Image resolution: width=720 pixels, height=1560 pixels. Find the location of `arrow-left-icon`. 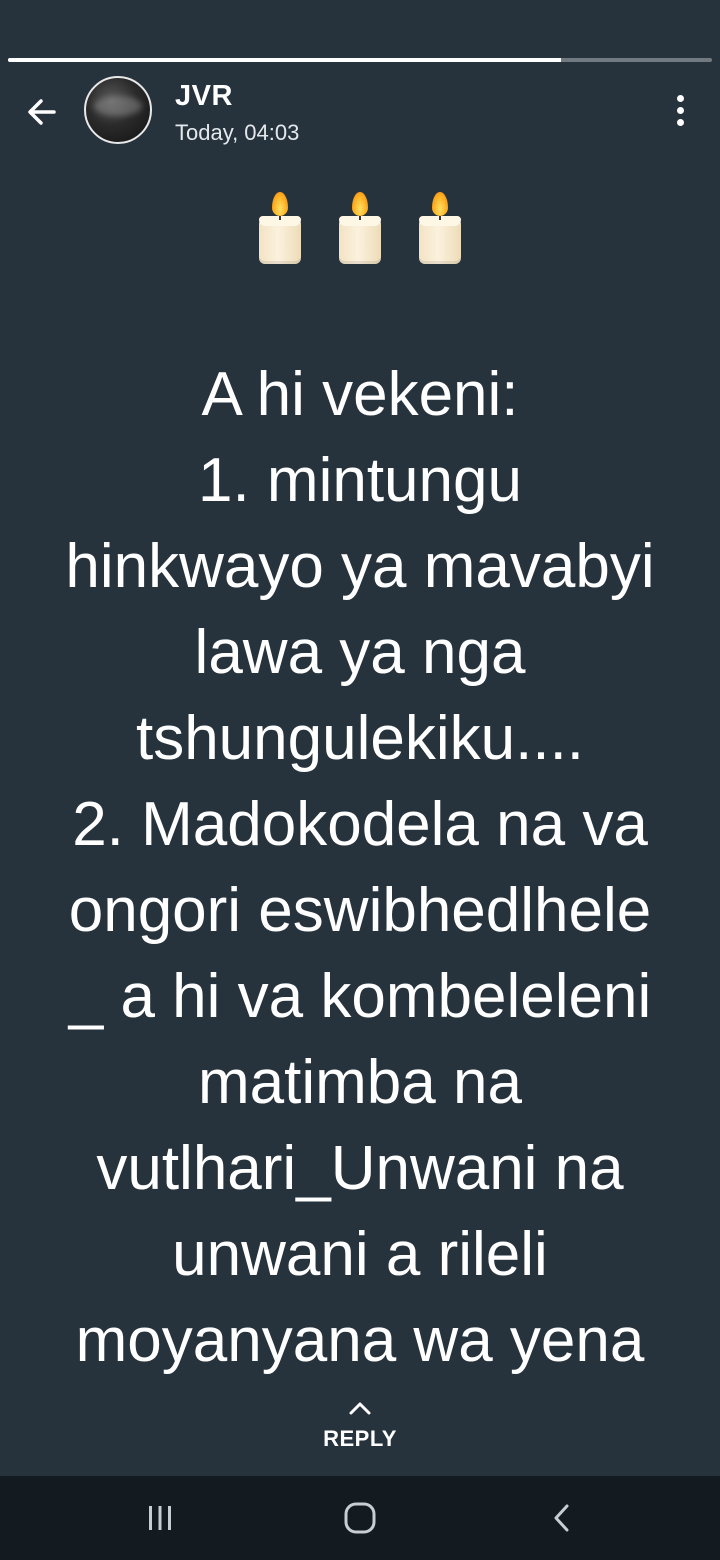

arrow-left-icon is located at coordinates (42, 112).